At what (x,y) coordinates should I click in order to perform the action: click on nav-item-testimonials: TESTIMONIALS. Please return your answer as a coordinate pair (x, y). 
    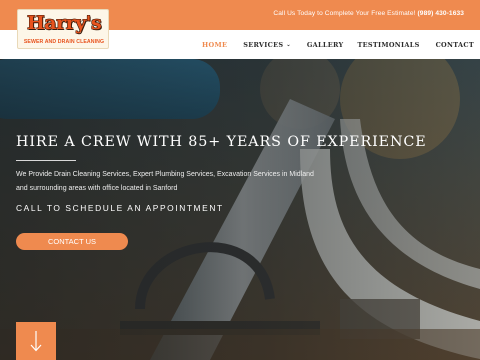
    Looking at the image, I should click on (388, 45).